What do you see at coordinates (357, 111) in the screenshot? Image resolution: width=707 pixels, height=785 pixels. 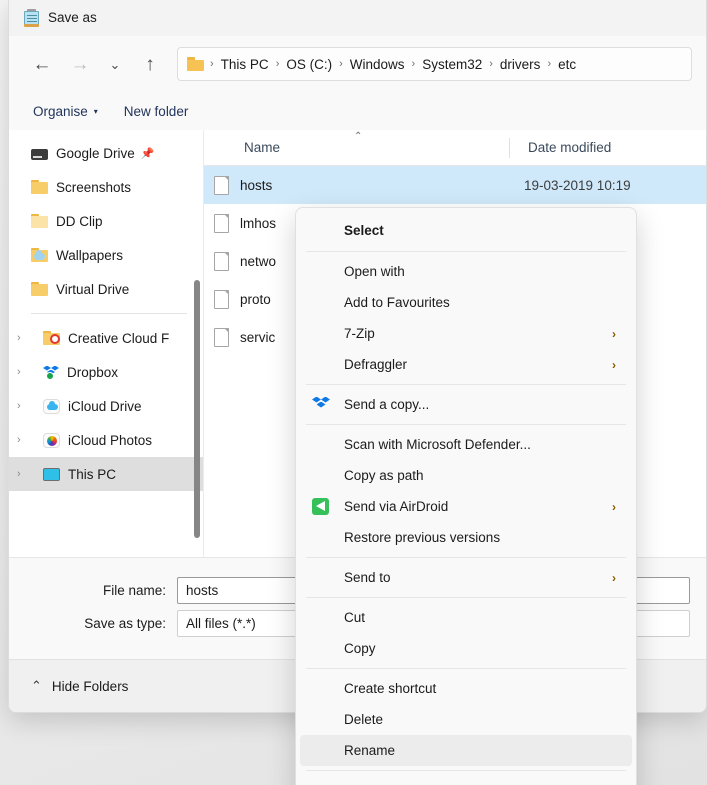 I see `command-bar: Organise ▾ New folder` at bounding box center [357, 111].